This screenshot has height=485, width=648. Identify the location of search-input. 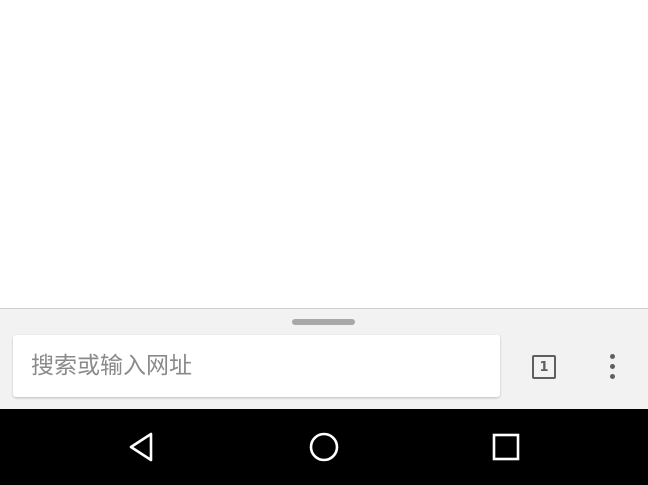
(256, 366).